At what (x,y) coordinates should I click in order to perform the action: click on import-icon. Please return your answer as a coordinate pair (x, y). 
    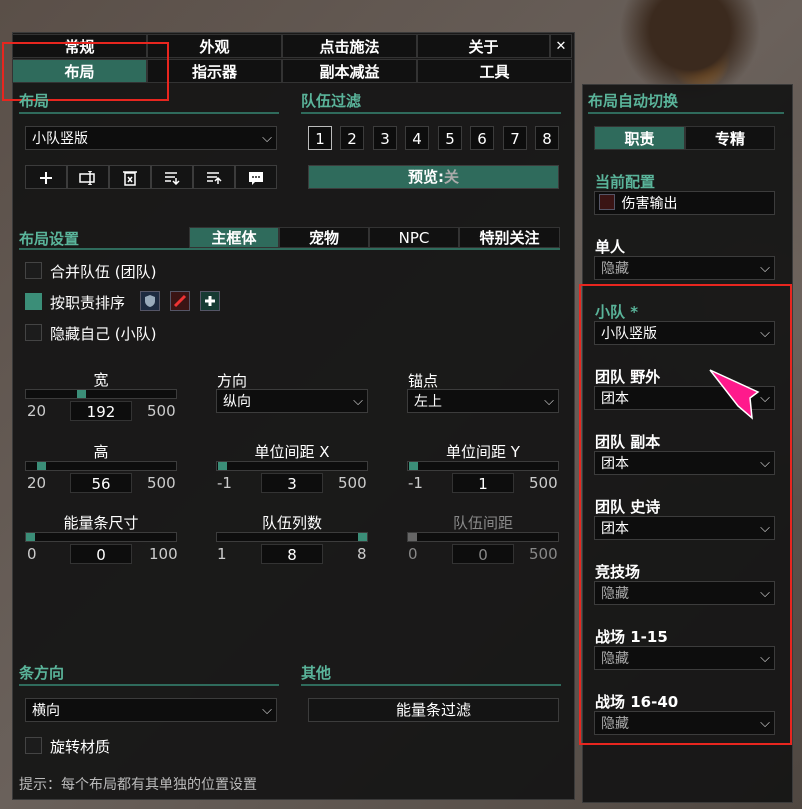
    Looking at the image, I should click on (172, 179).